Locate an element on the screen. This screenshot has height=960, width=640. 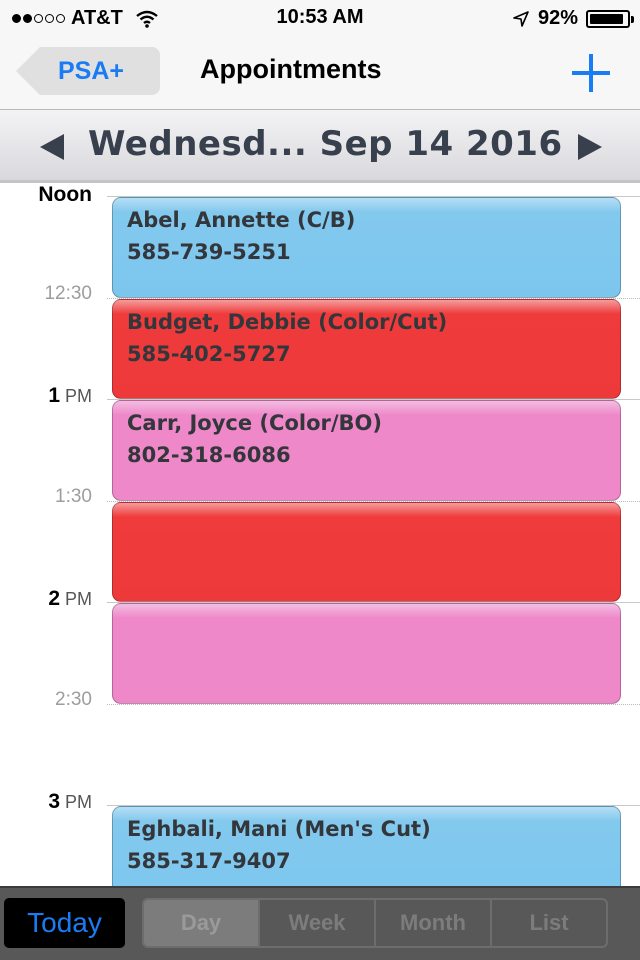
triangle-right-icon is located at coordinates (590, 147).